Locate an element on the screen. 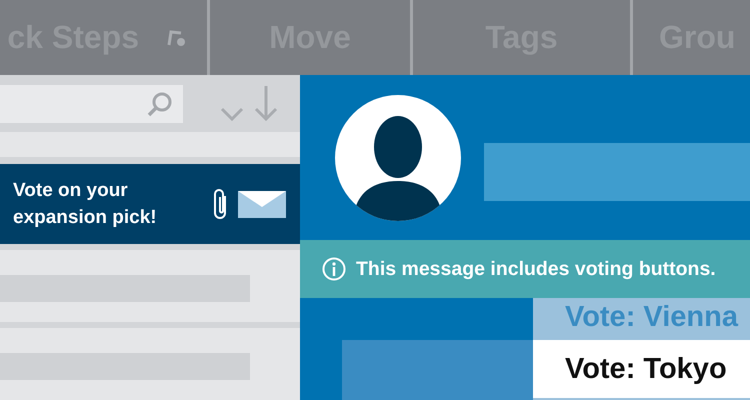 This screenshot has height=400, width=750. message-subject: Vote on your expansion pick! is located at coordinates (85, 204).